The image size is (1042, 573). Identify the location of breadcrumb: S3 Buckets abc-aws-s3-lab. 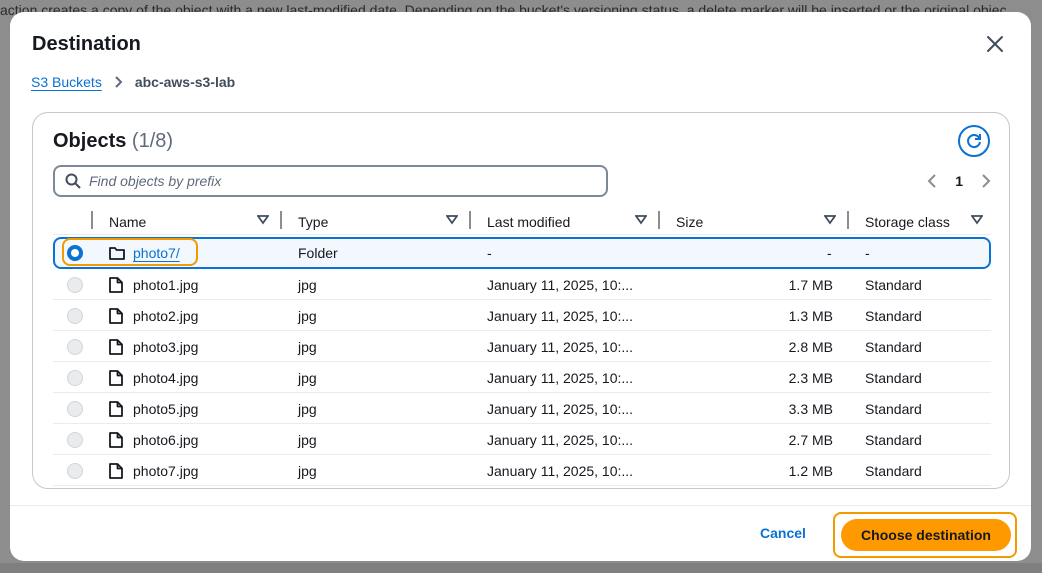
(133, 82).